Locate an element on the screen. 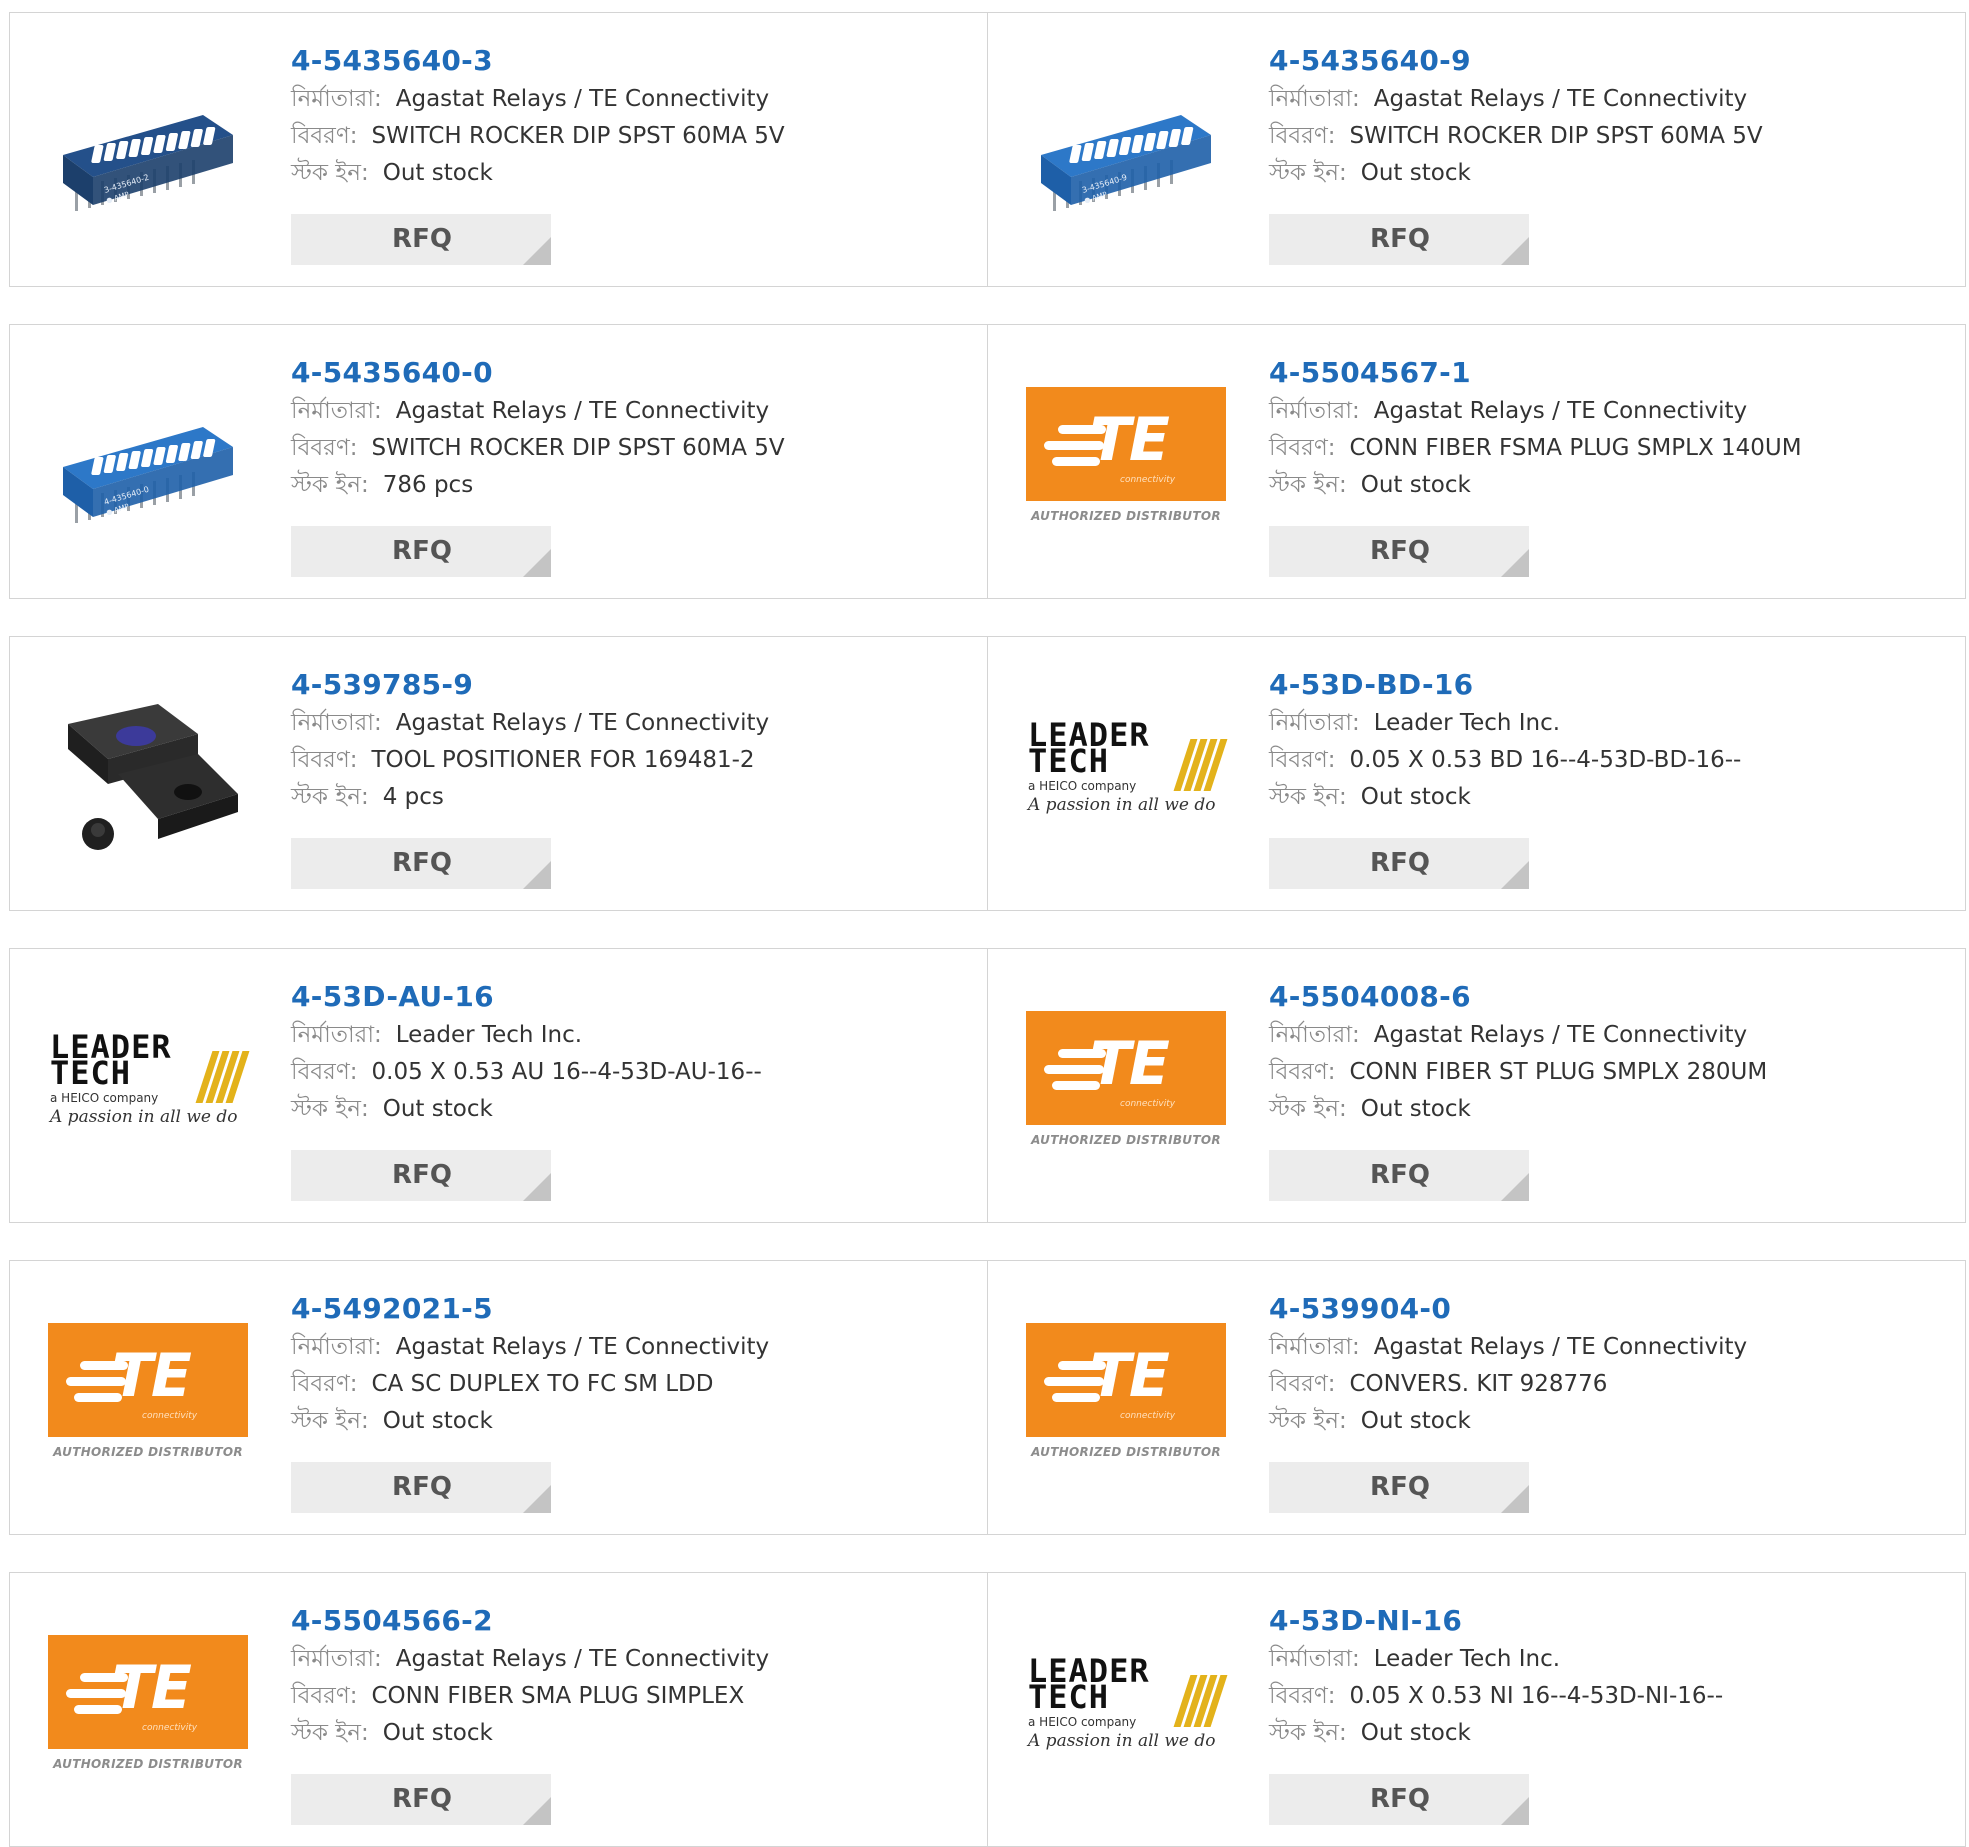  part-number-link: 4-5435640-3 is located at coordinates (634, 61).